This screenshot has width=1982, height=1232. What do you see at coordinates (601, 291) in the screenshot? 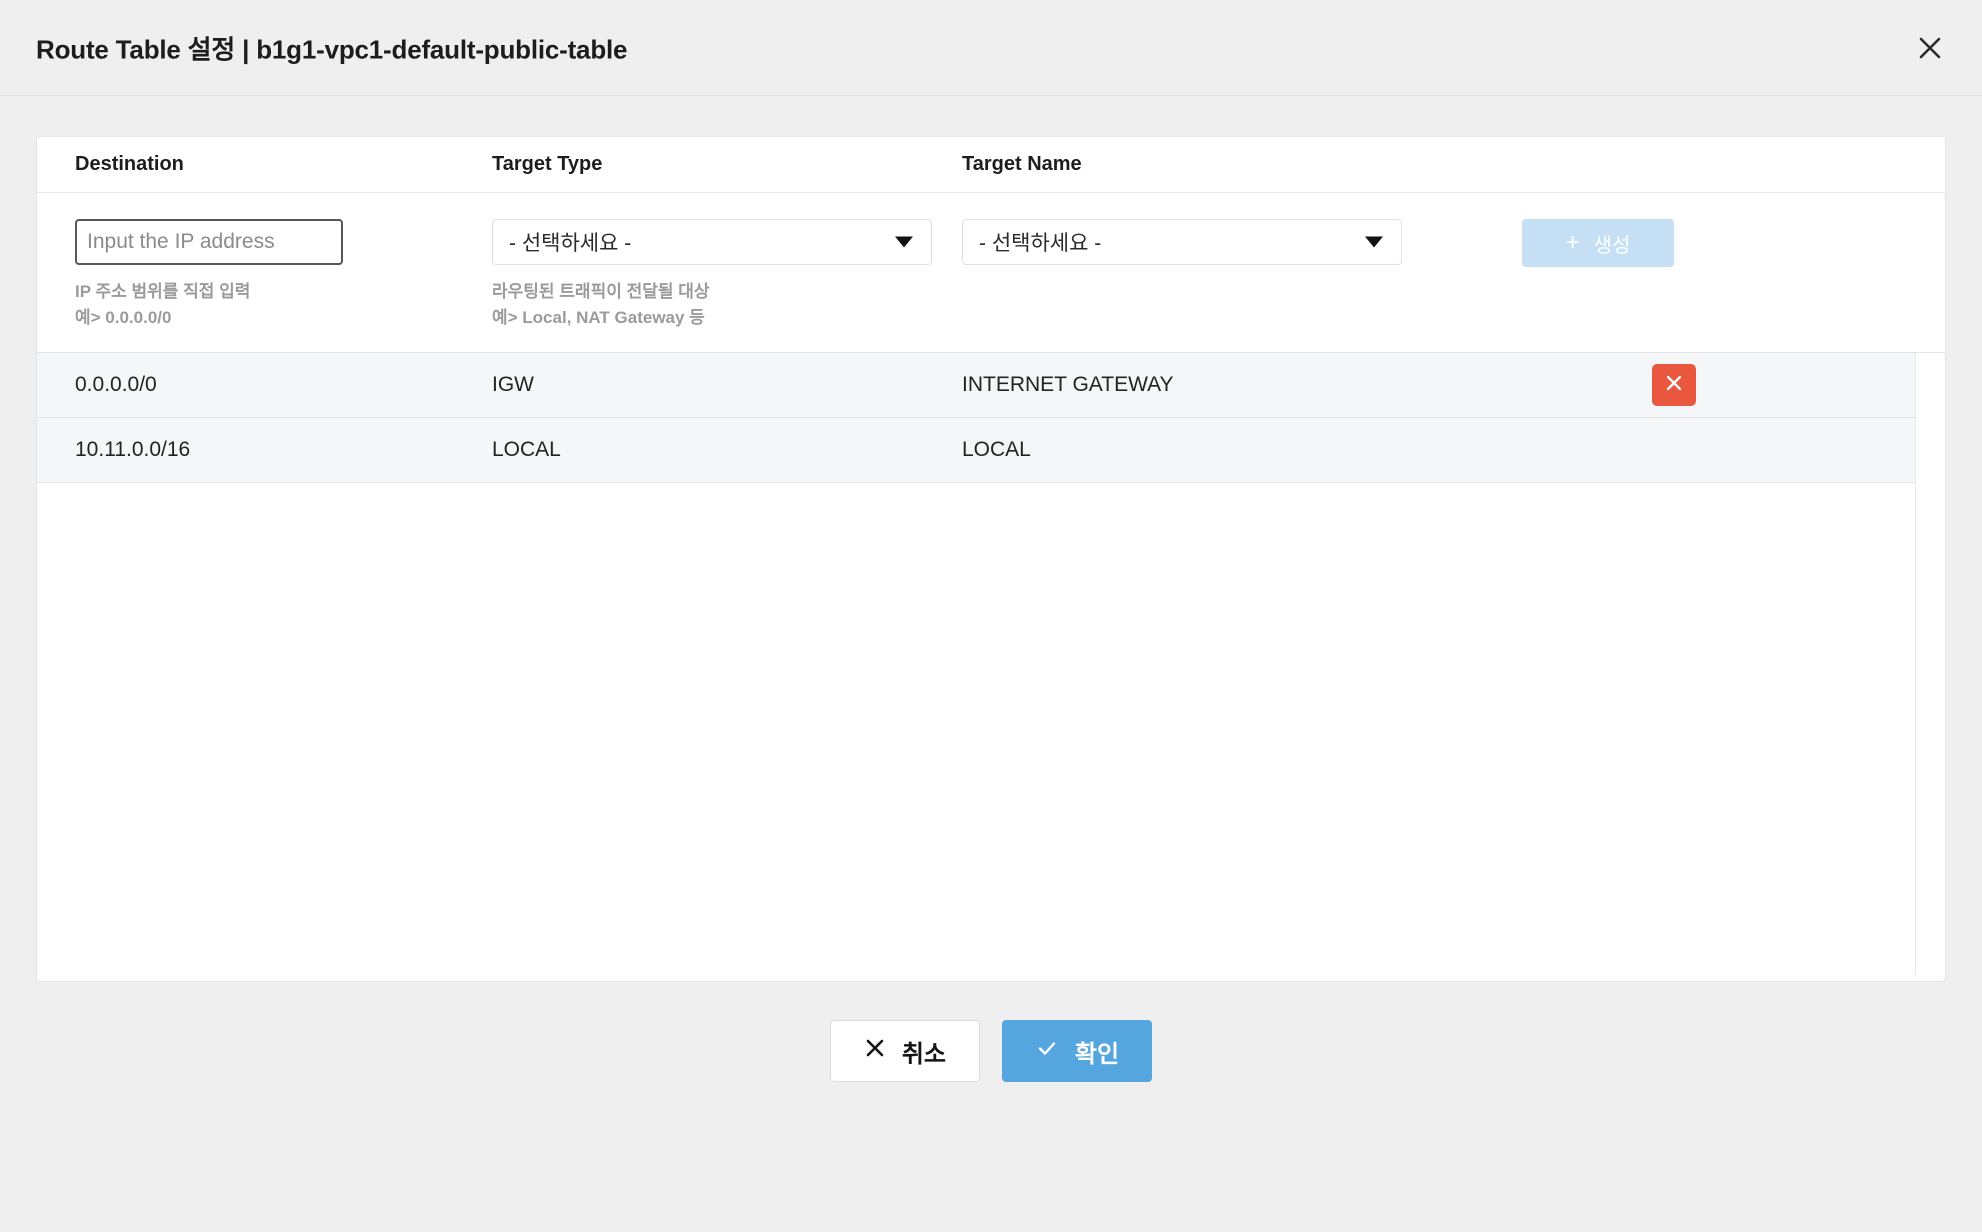
I see `target-type-helper-line-1: 라우팅된 트래픽이 전달될 대상` at bounding box center [601, 291].